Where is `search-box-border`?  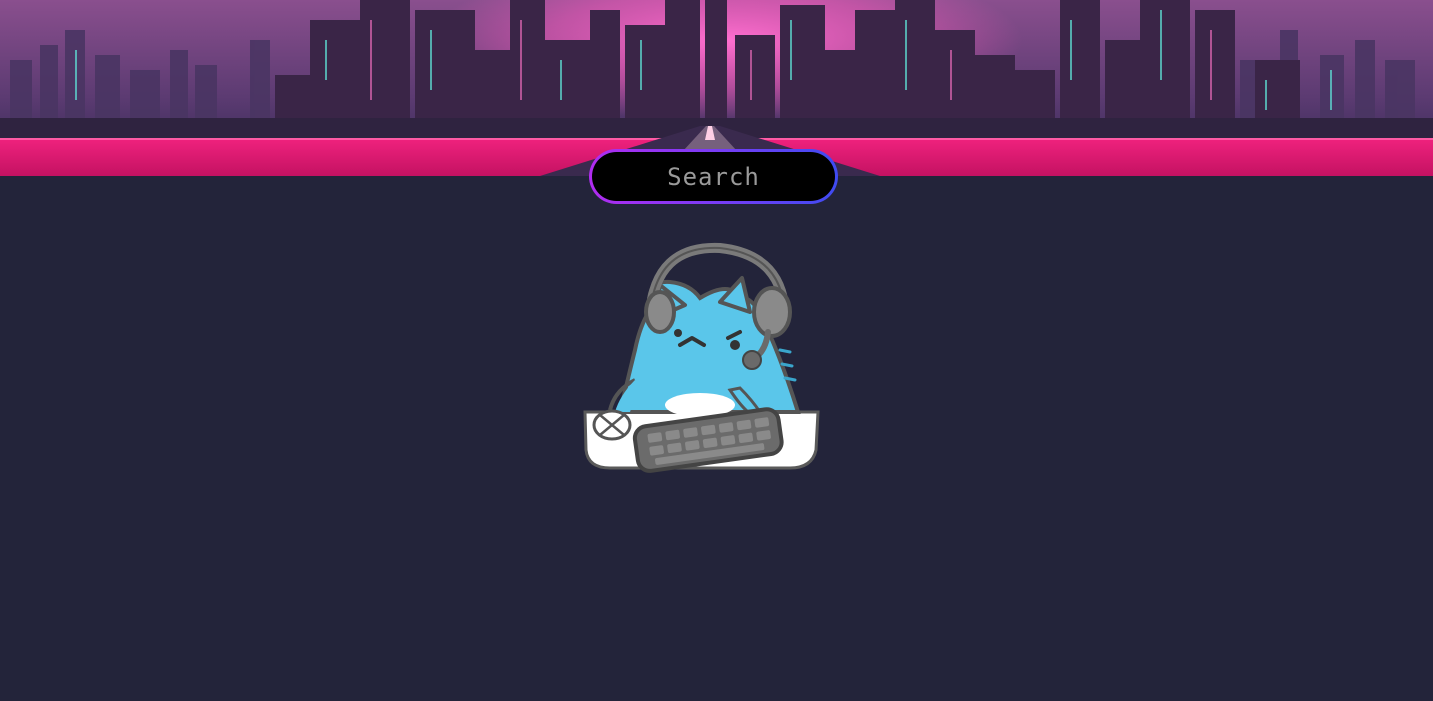 search-box-border is located at coordinates (713, 176).